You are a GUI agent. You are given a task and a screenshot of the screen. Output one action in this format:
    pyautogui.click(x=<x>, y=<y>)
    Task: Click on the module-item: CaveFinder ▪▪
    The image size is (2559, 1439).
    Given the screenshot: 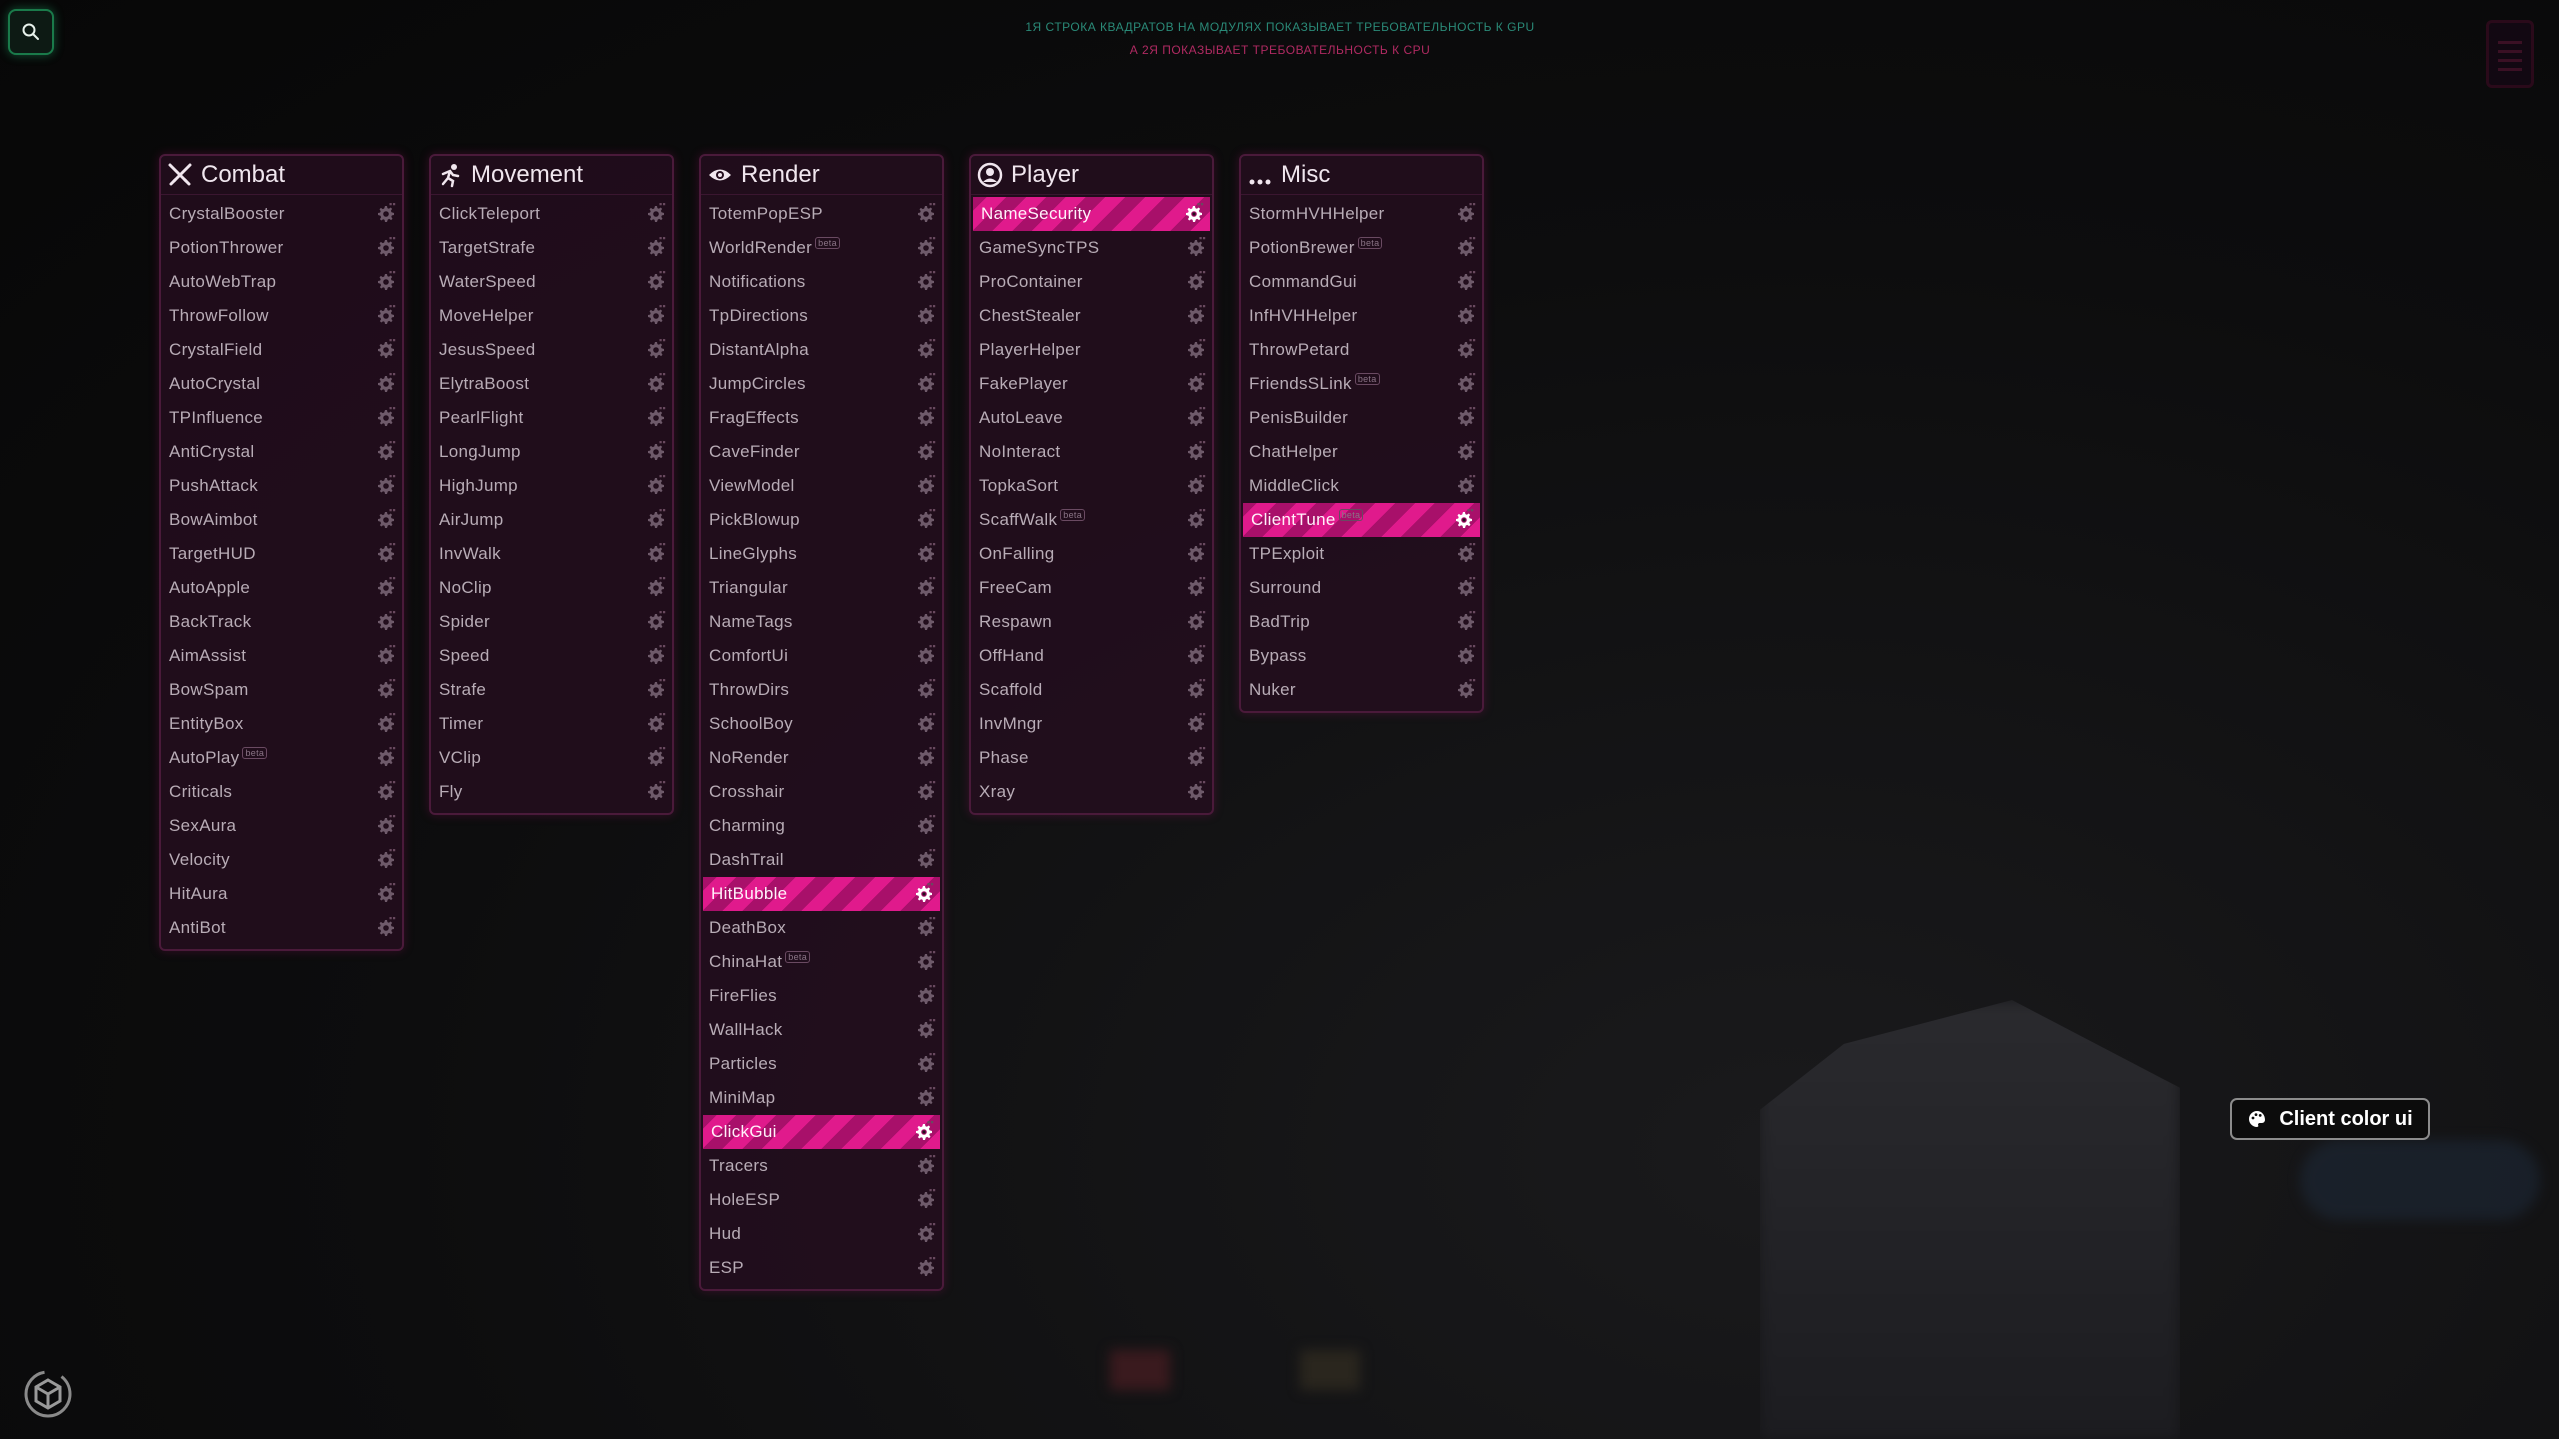 What is the action you would take?
    pyautogui.click(x=821, y=452)
    